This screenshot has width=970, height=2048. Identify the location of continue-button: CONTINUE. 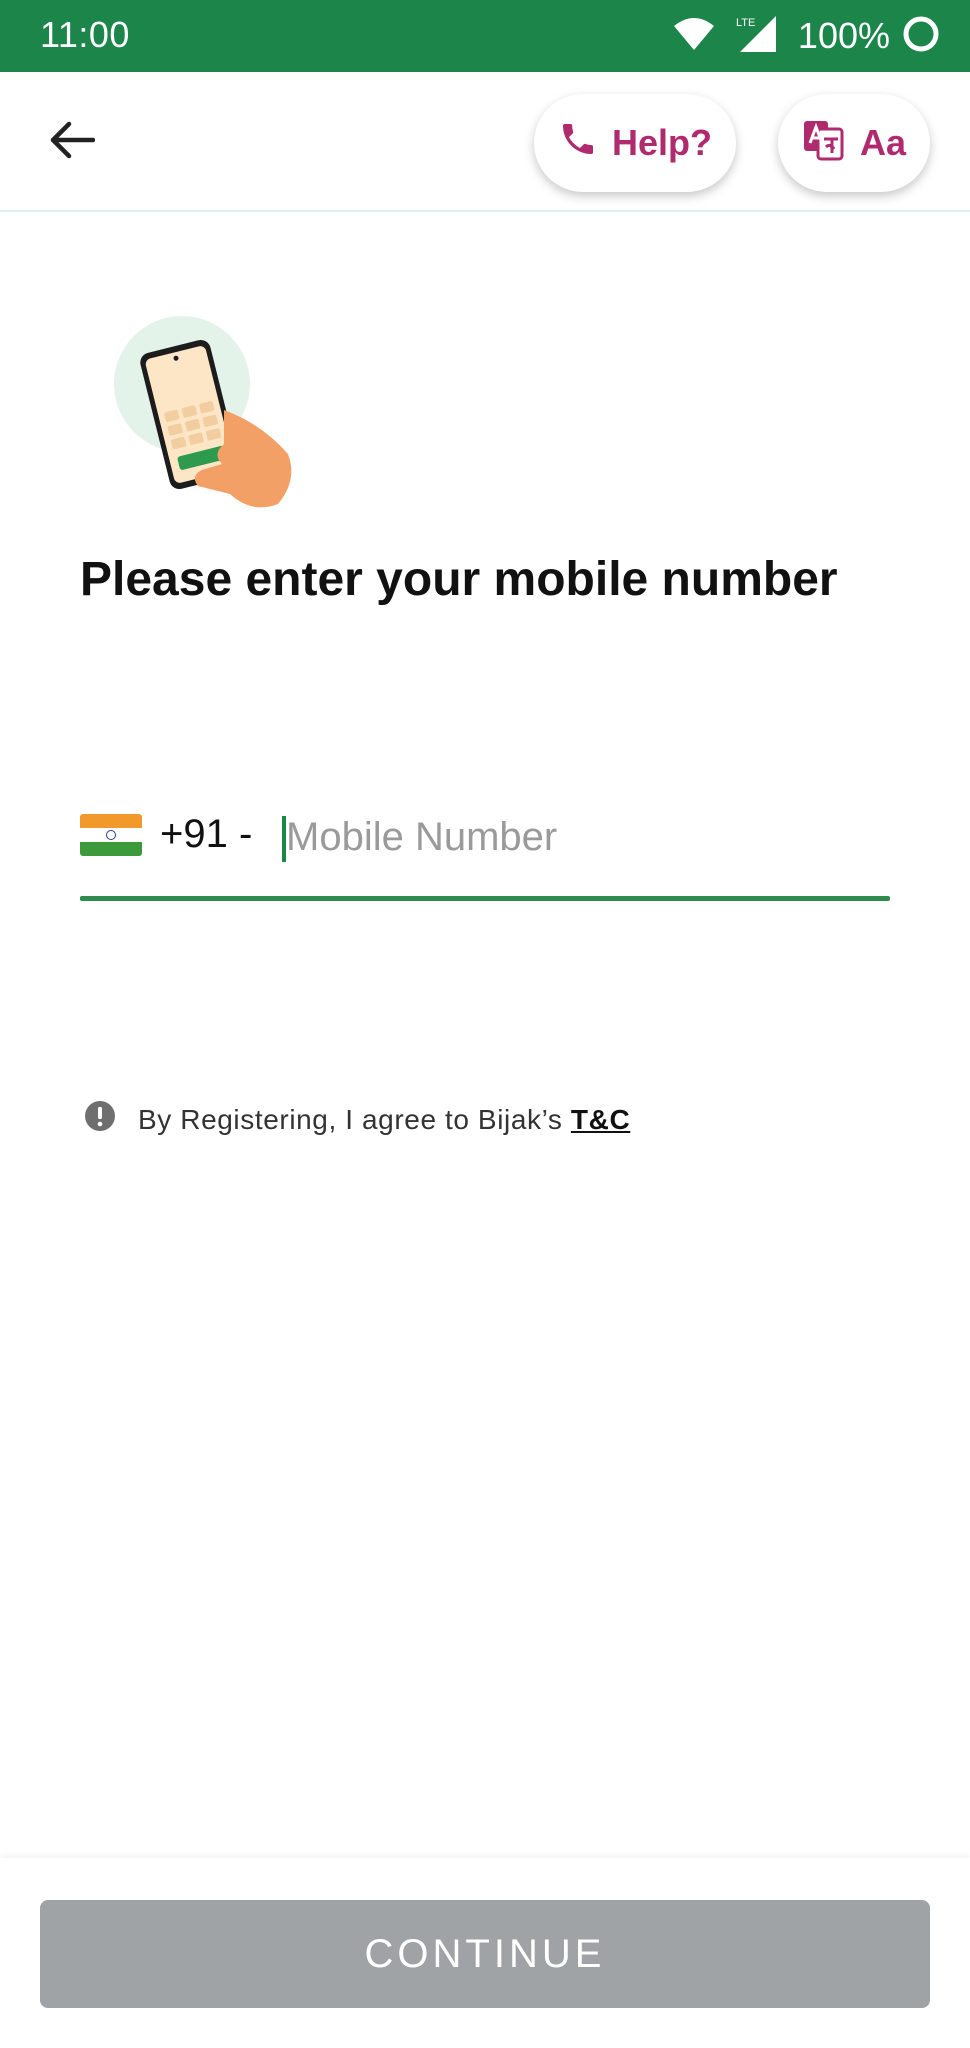
(485, 1954).